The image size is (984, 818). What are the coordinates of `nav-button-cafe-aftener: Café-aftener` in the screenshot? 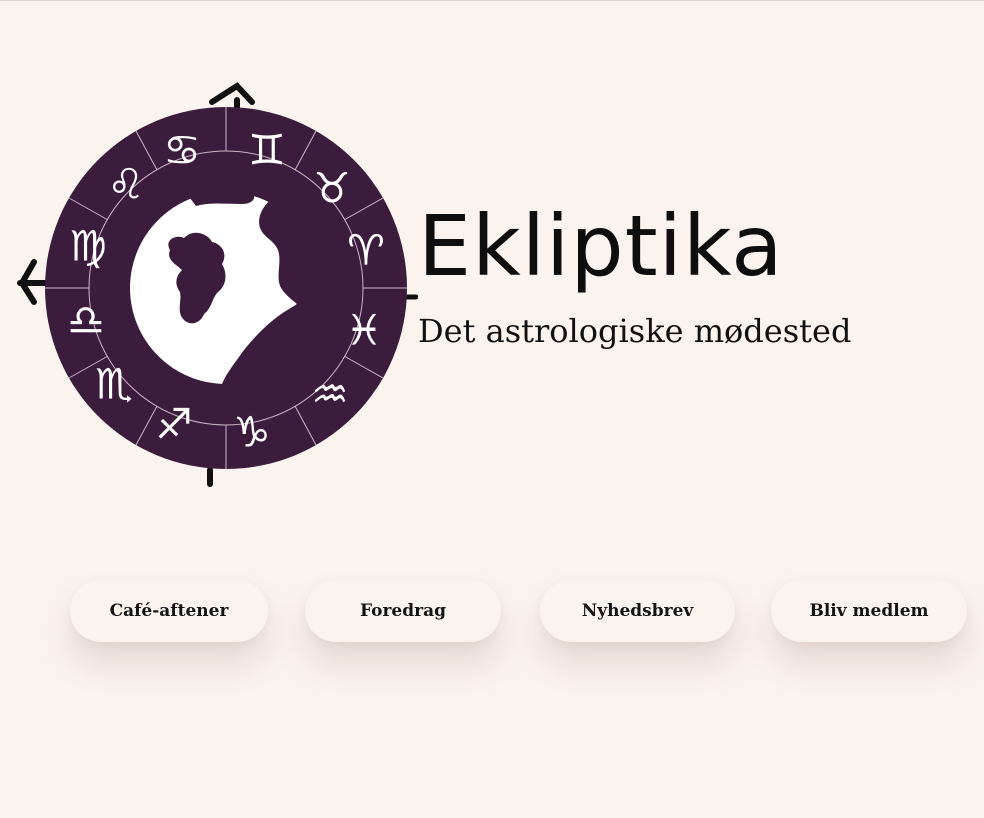 It's located at (169, 611).